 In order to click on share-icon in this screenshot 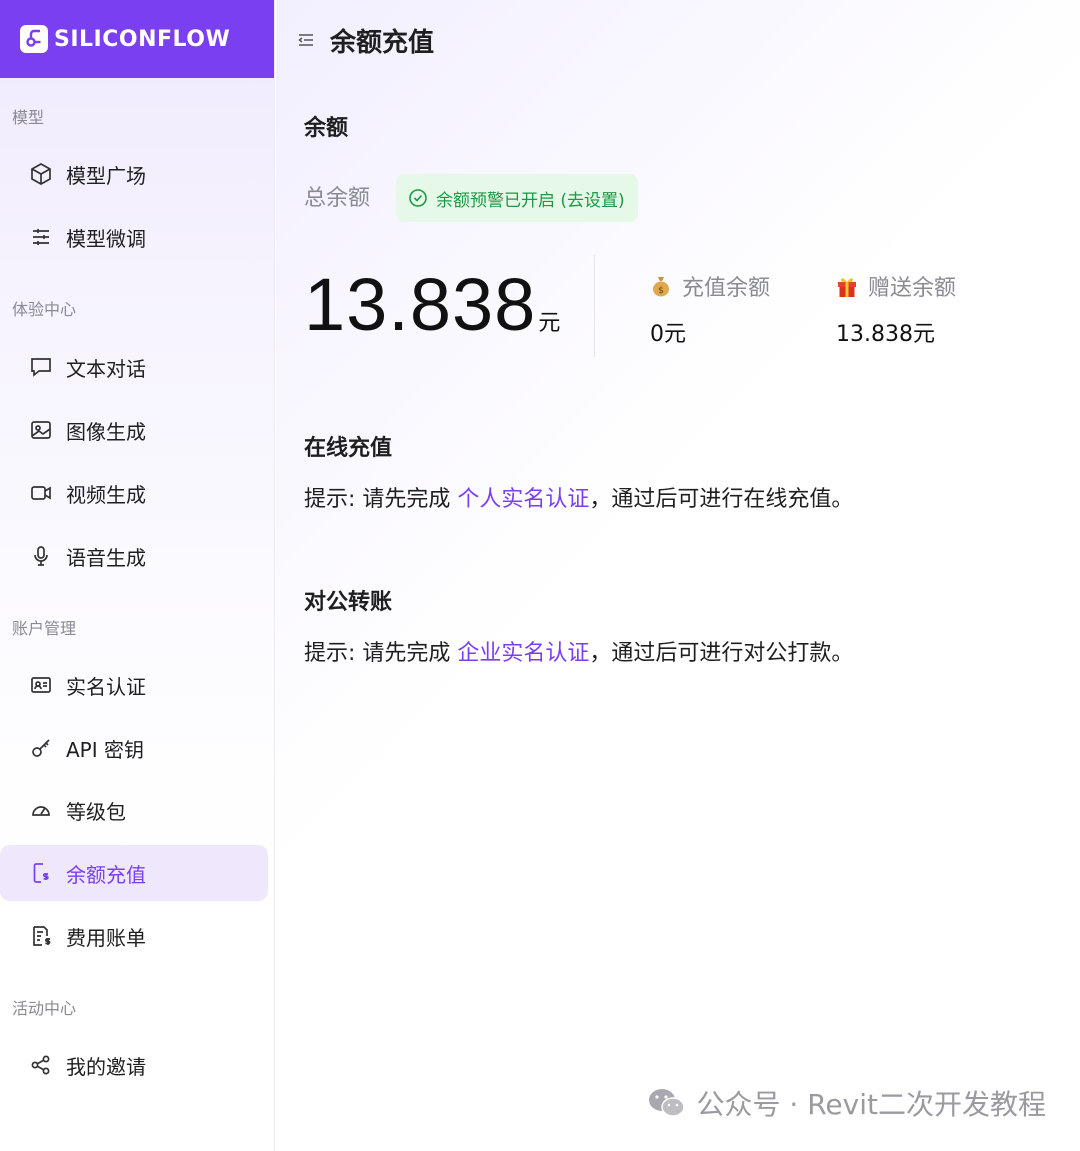, I will do `click(41, 1065)`.